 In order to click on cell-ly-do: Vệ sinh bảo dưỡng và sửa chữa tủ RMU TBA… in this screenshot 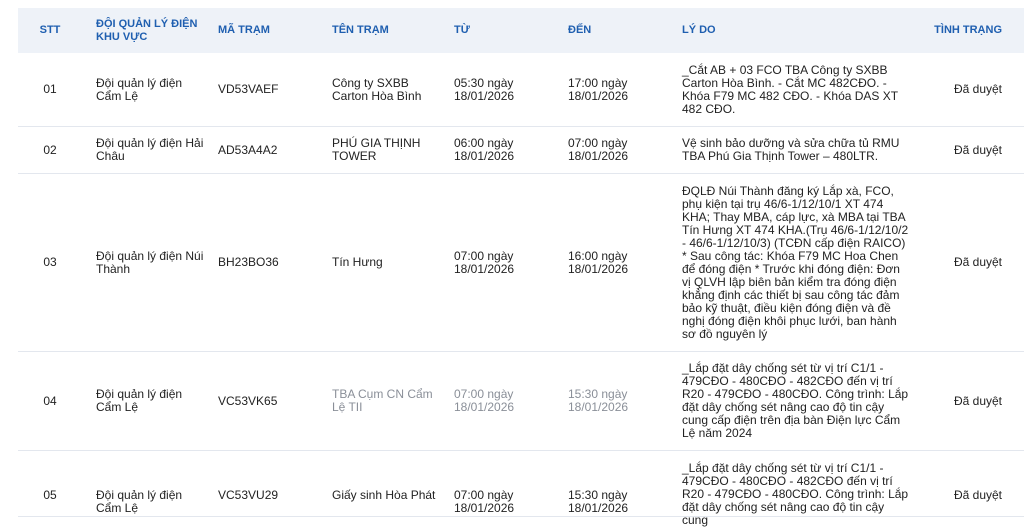, I will do `click(791, 149)`.